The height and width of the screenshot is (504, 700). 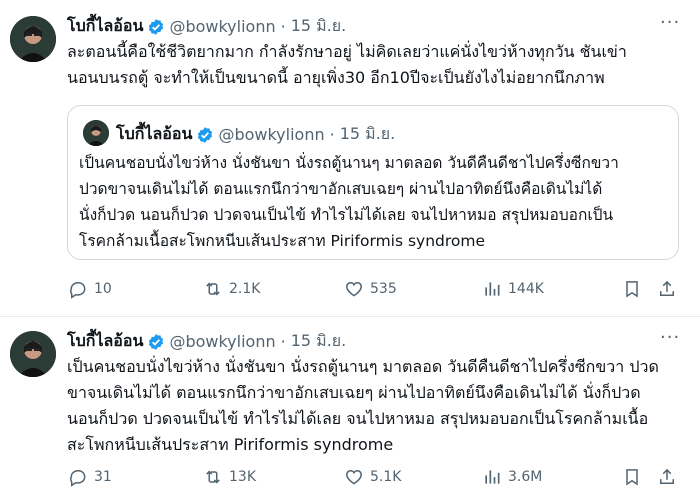 I want to click on reply-count: 31, so click(x=103, y=477).